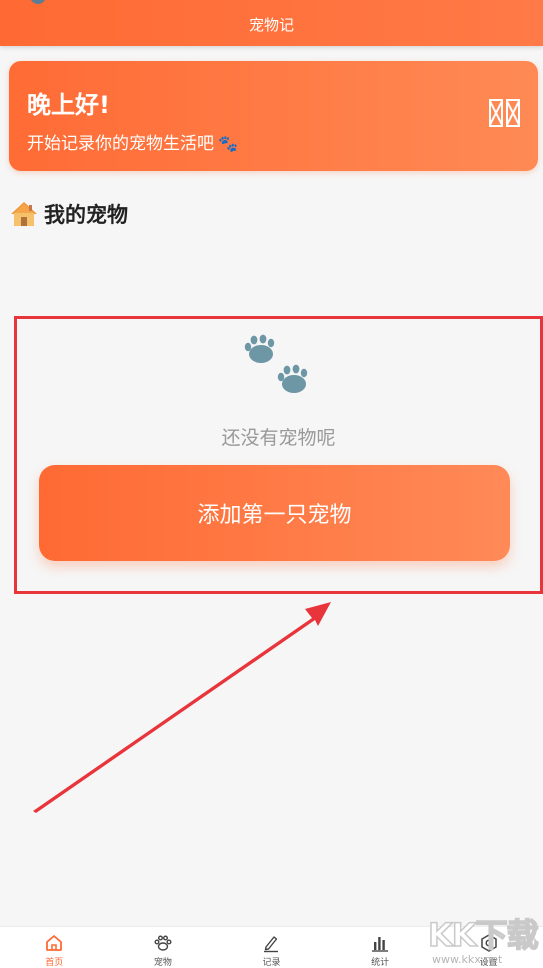 Image resolution: width=543 pixels, height=968 pixels. I want to click on empty-state-text: 还没有宠物呢, so click(278, 438).